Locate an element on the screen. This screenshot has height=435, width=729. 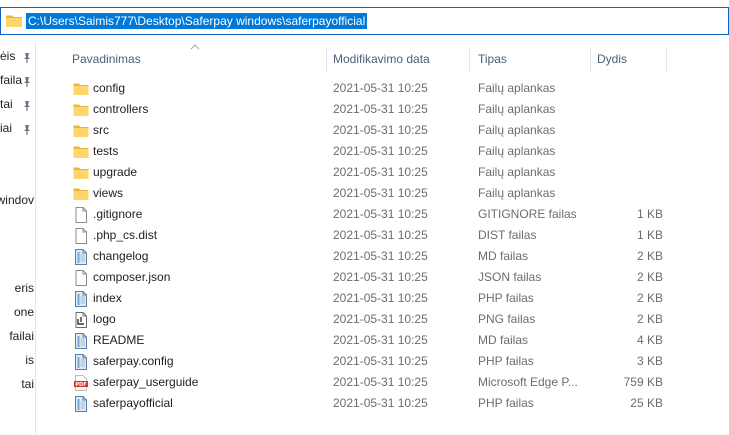
file-name: src is located at coordinates (101, 130).